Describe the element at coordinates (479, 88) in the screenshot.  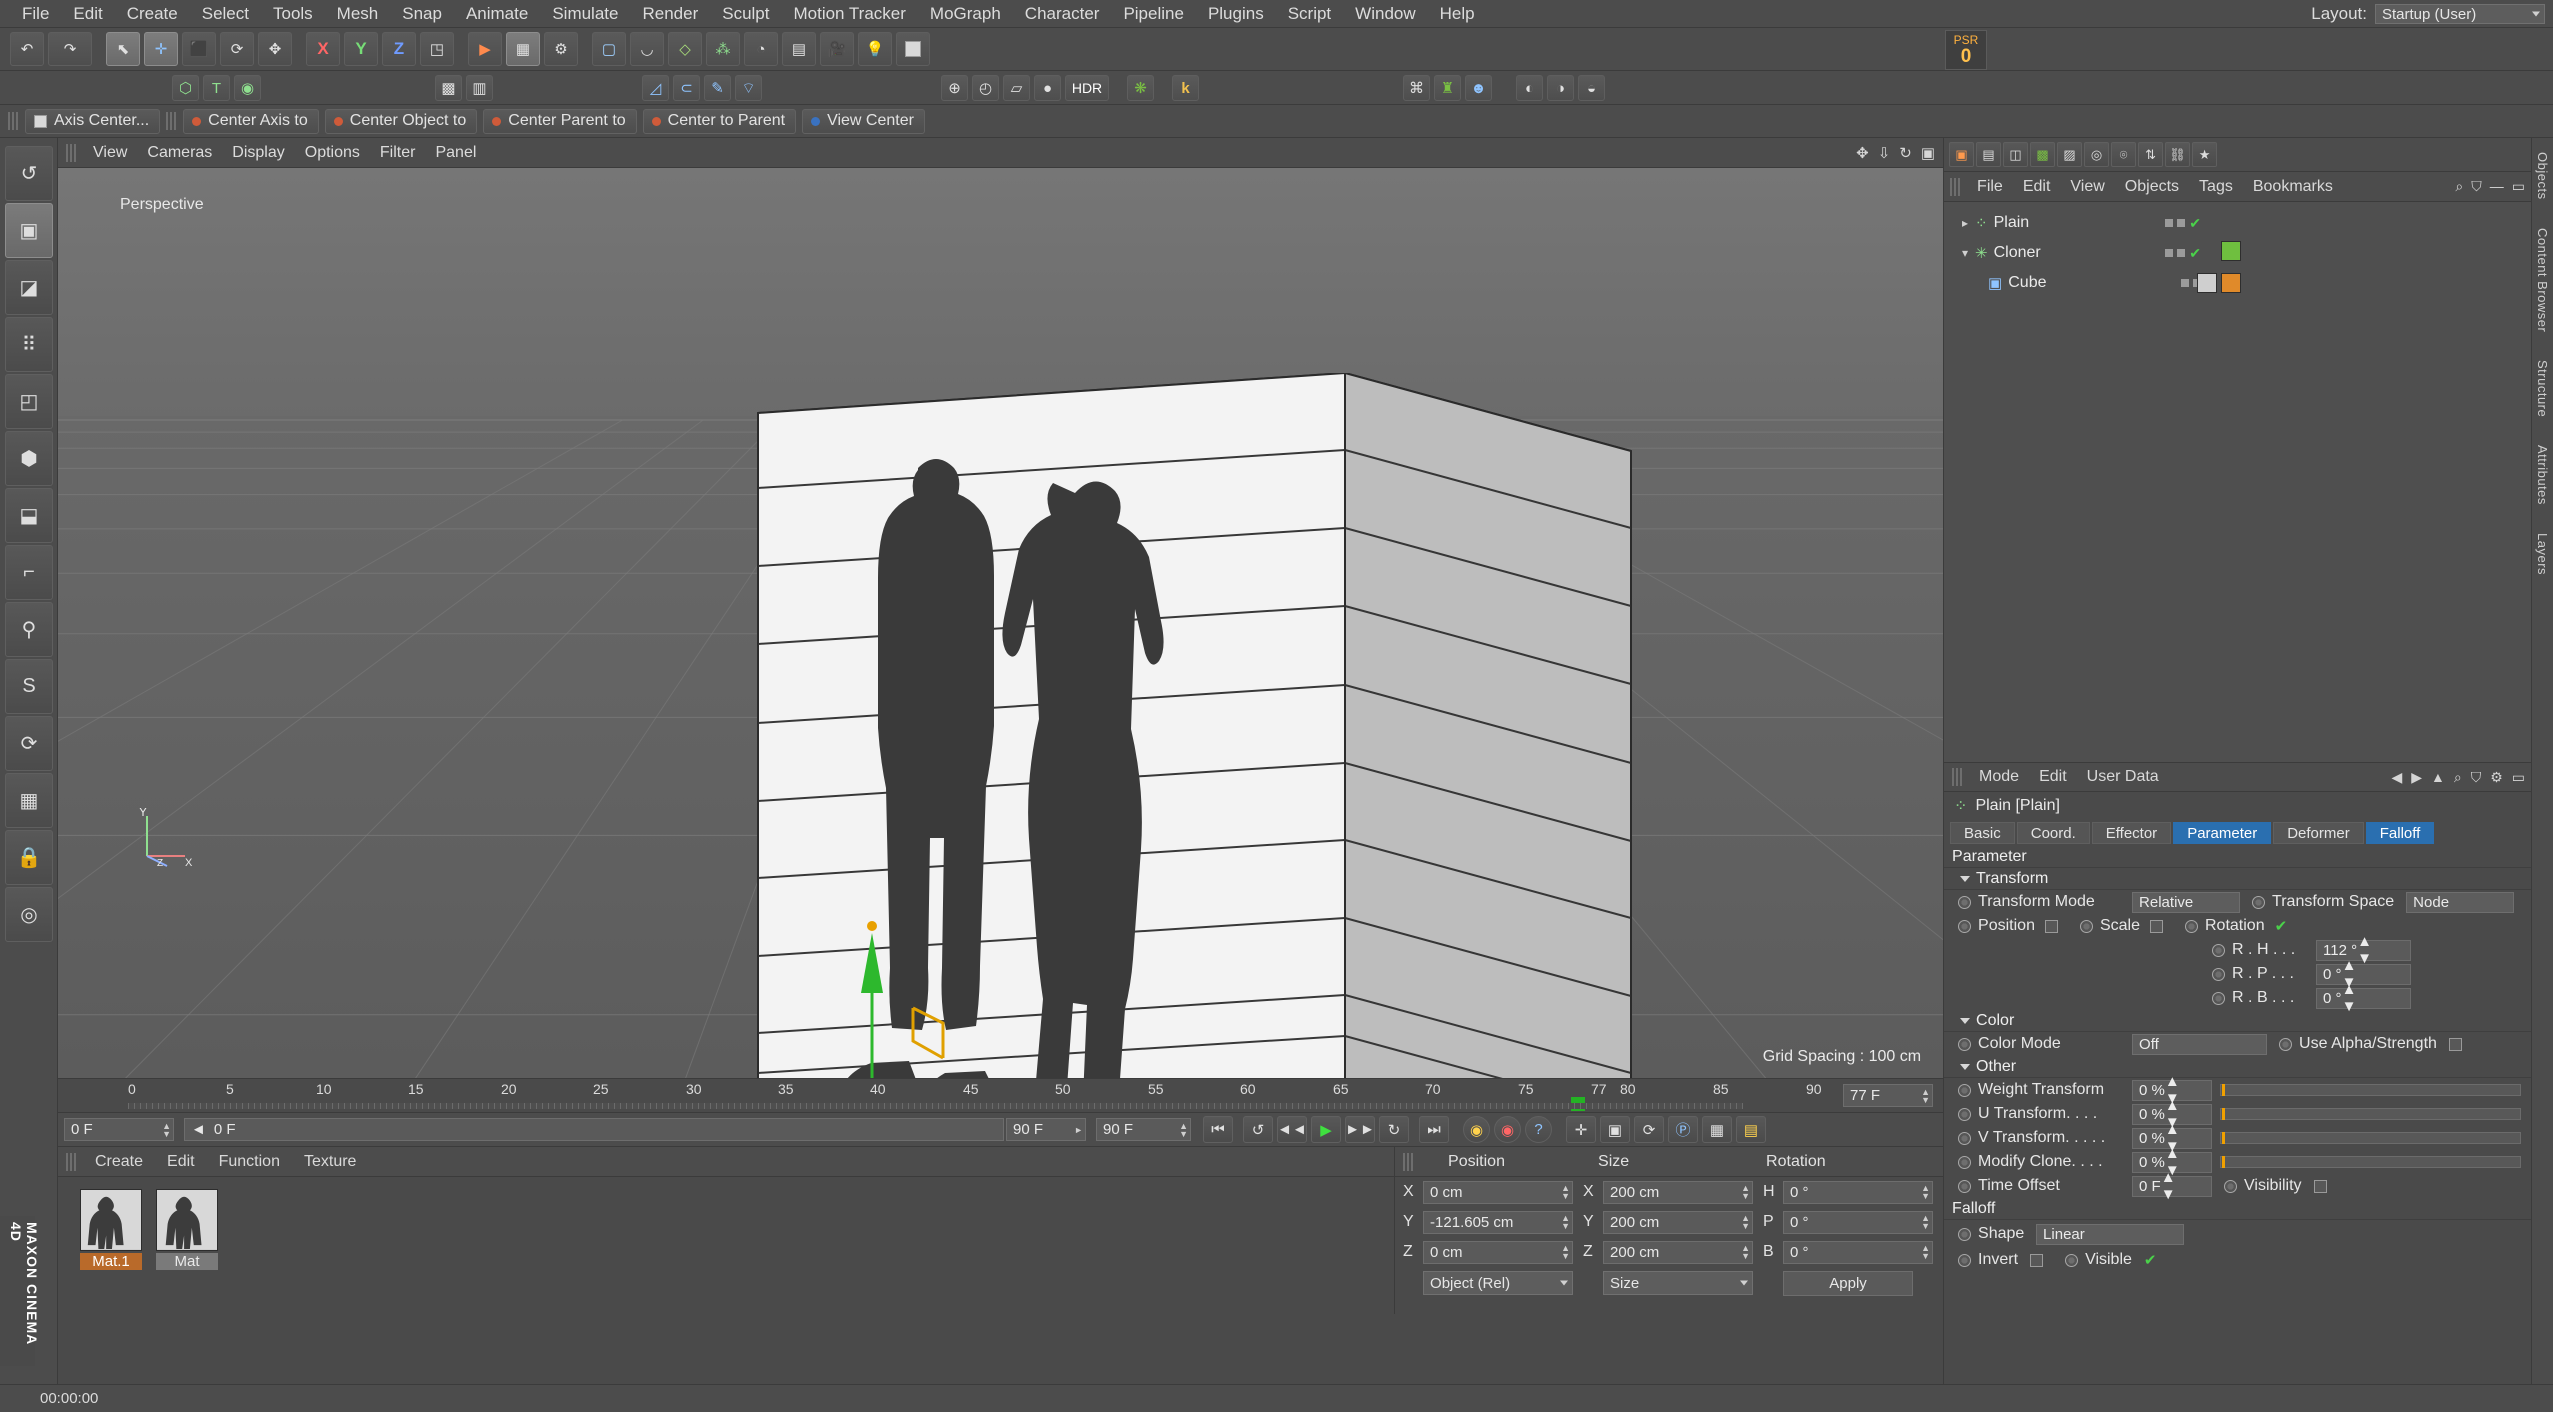
I see `quantize-icon: ▥` at that location.